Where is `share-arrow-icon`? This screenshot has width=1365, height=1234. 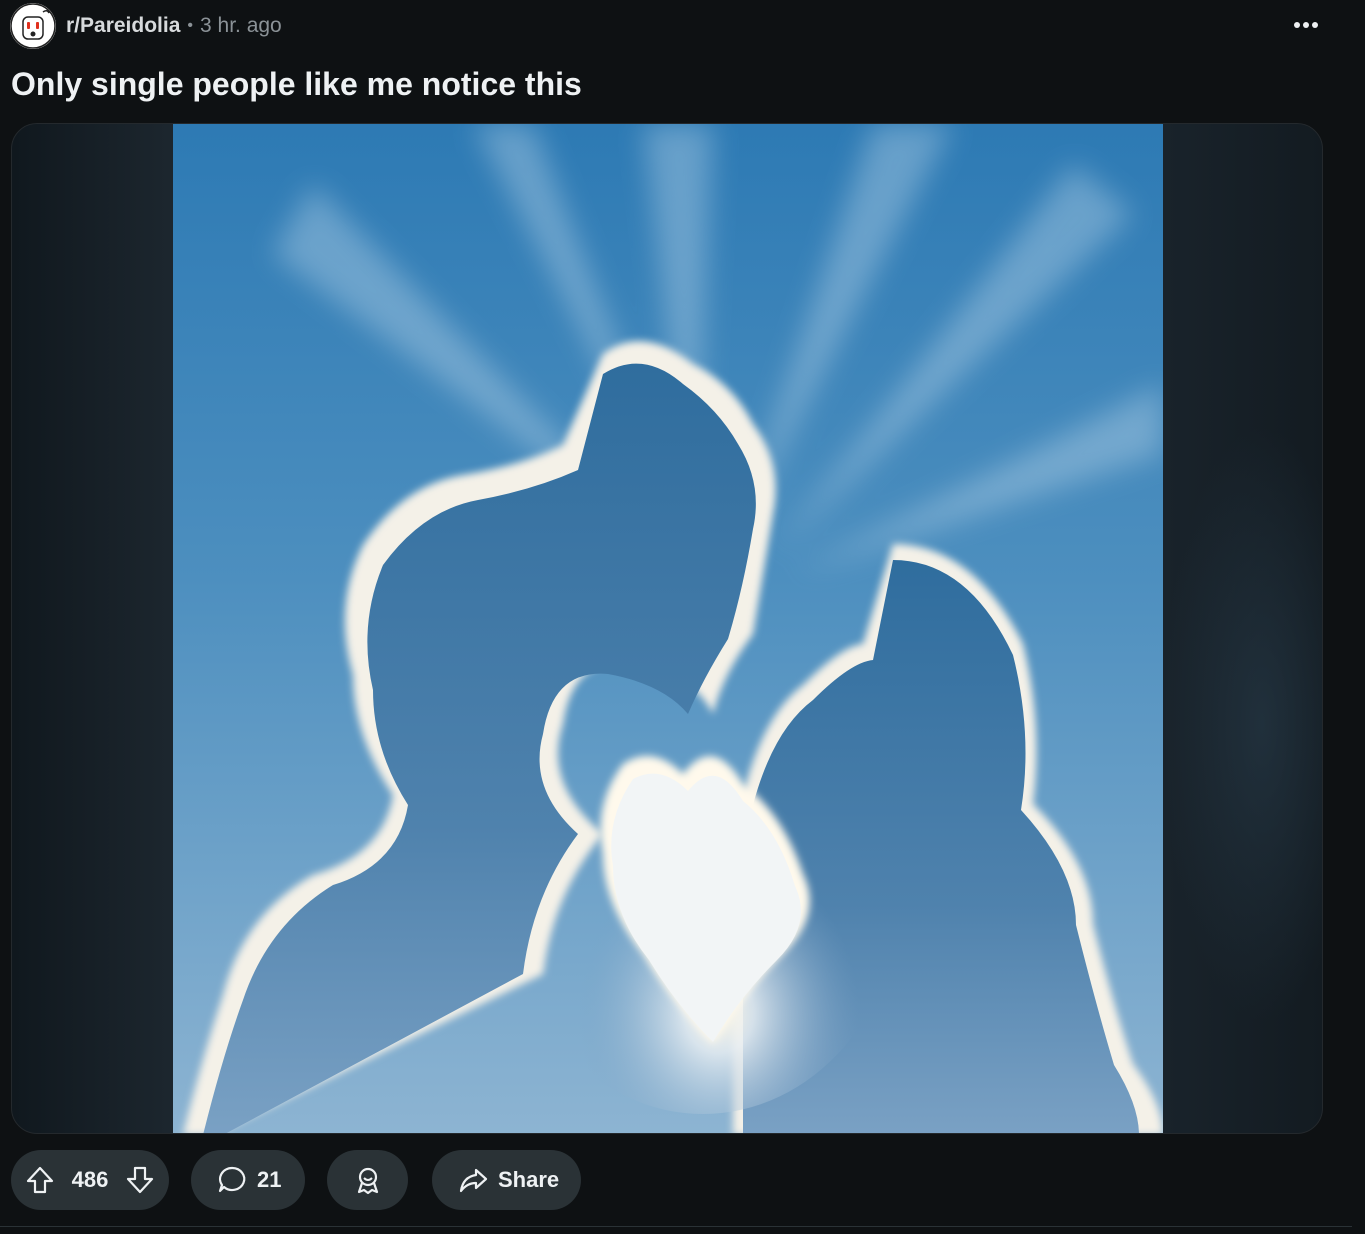
share-arrow-icon is located at coordinates (473, 1180).